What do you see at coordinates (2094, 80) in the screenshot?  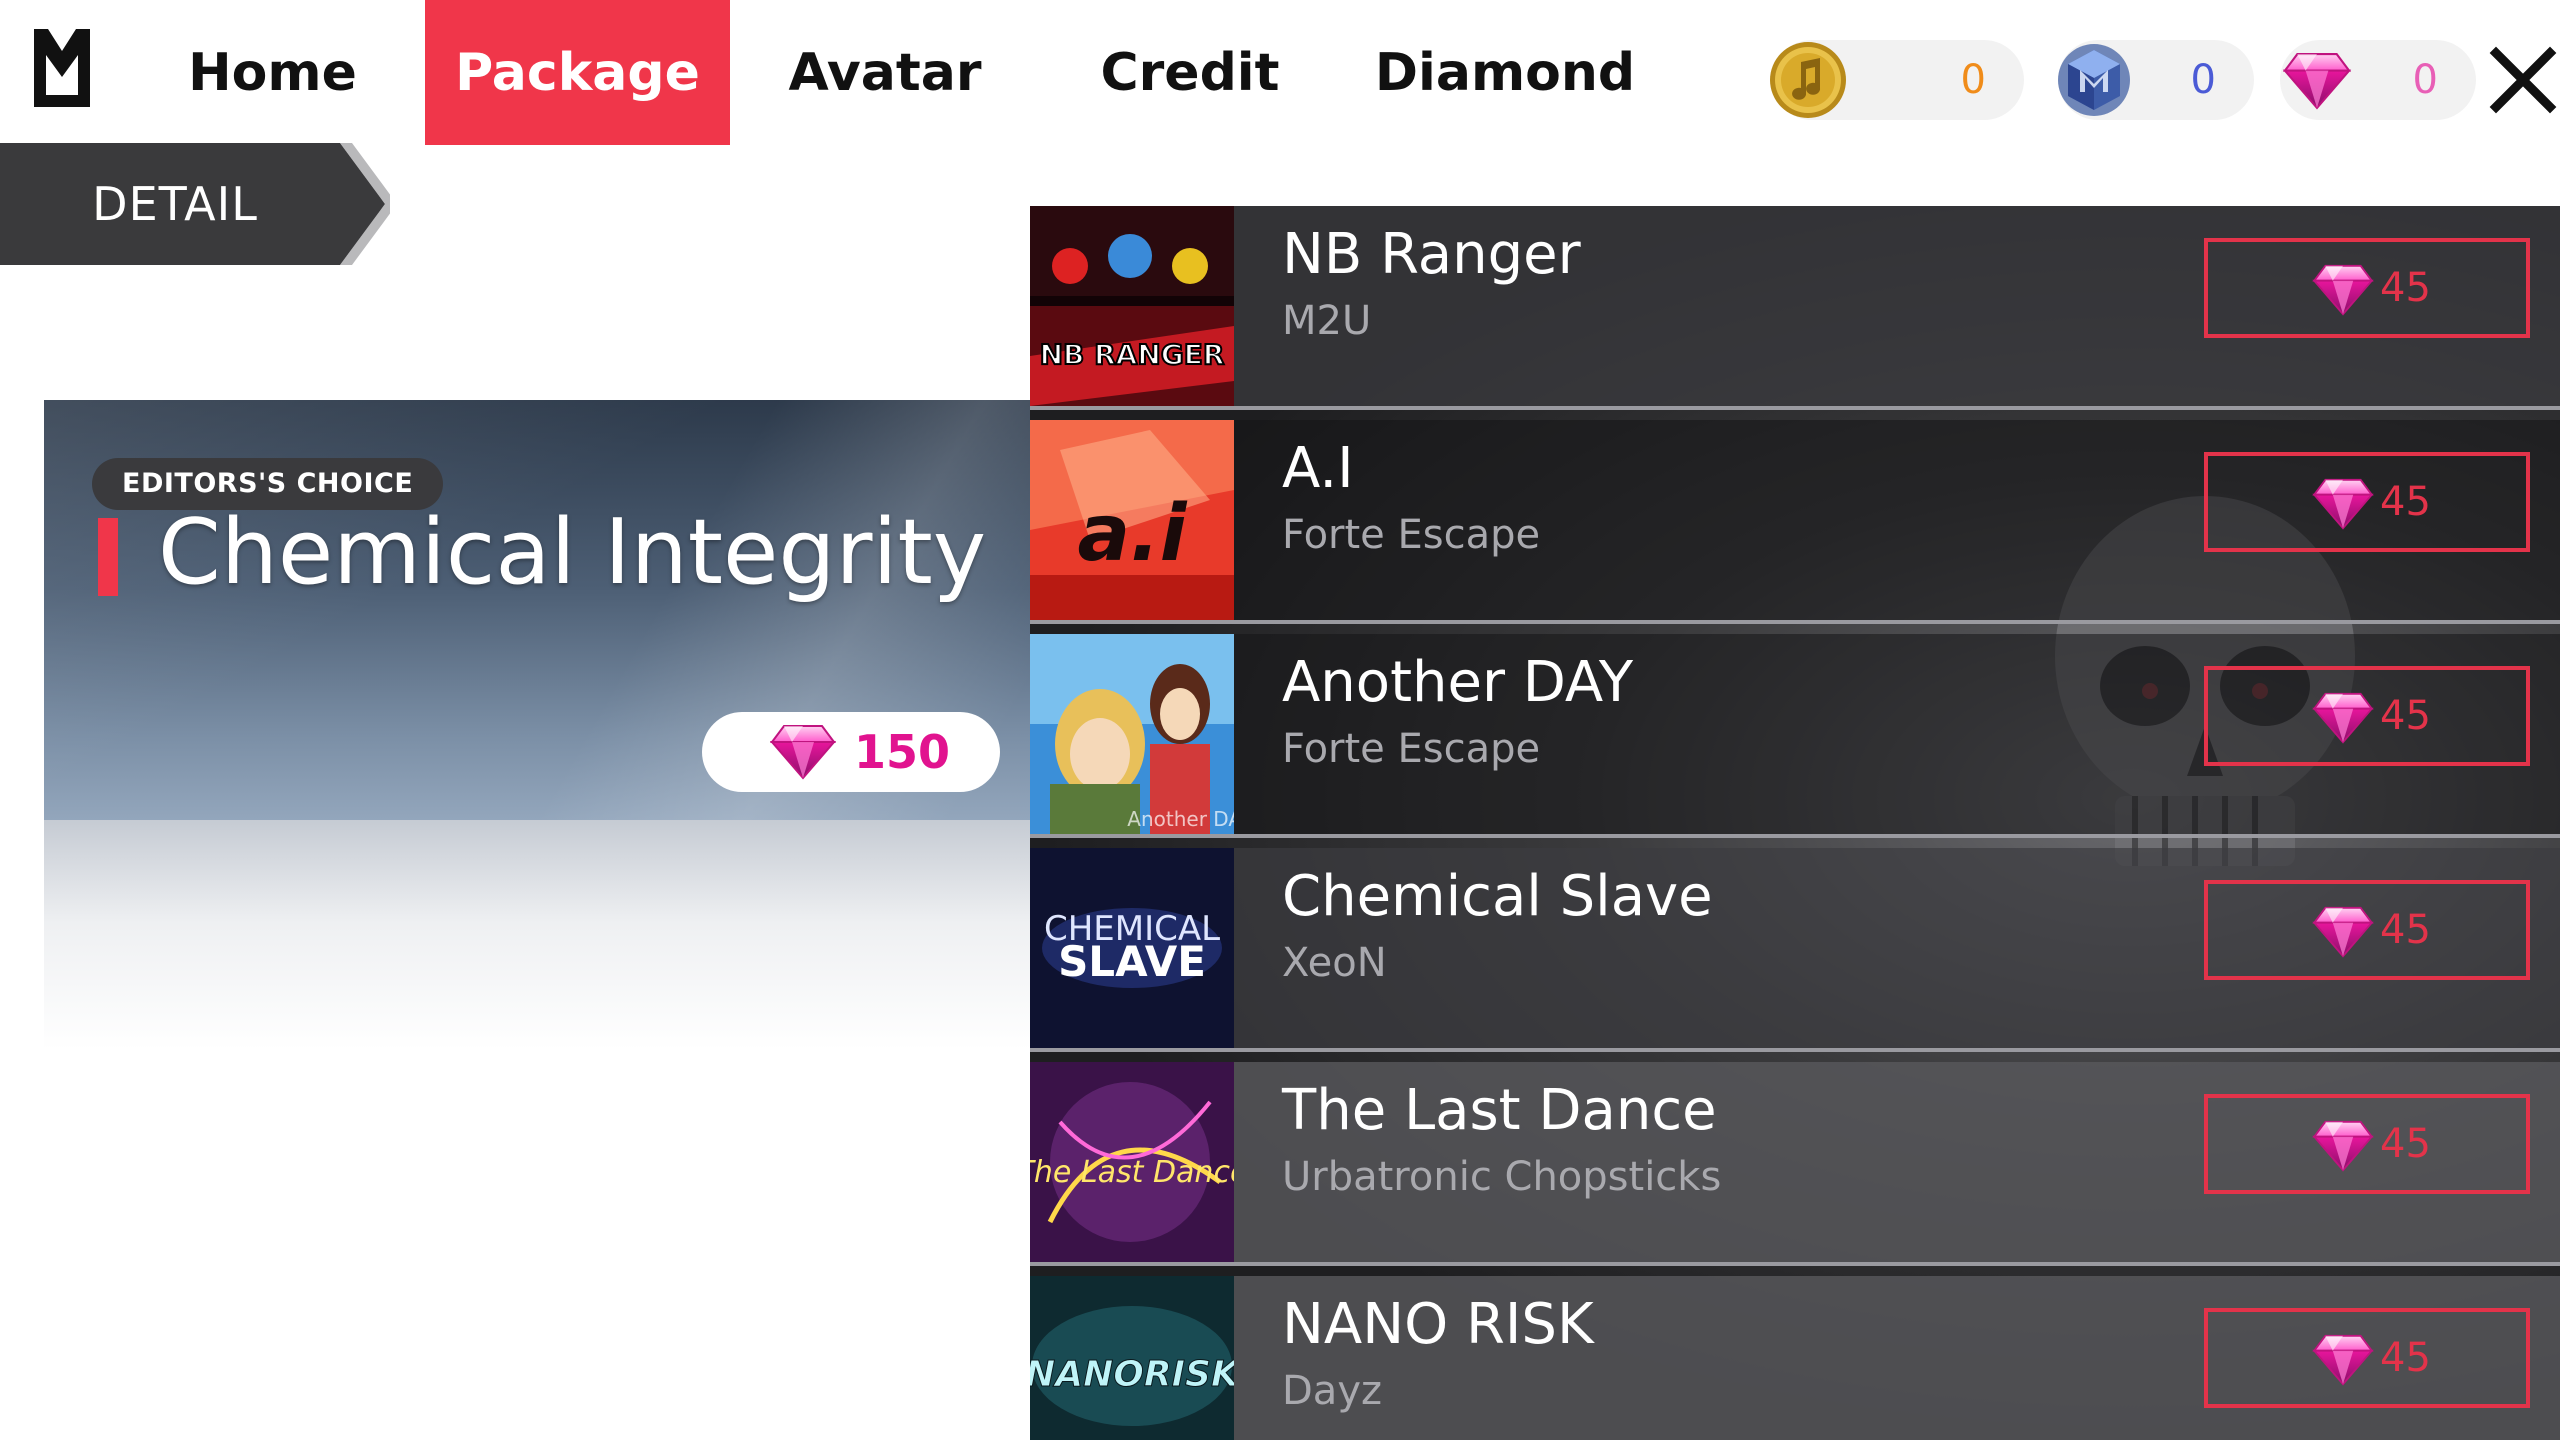 I see `cube-gem-icon` at bounding box center [2094, 80].